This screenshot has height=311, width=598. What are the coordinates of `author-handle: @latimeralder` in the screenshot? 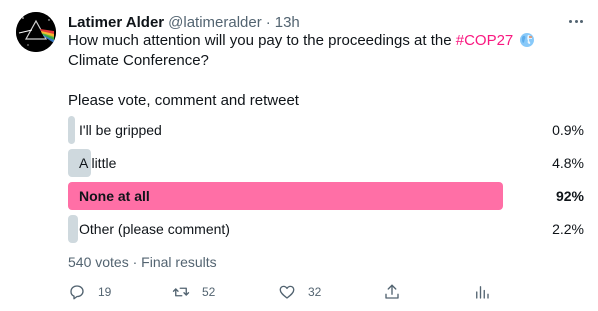 It's located at (215, 22).